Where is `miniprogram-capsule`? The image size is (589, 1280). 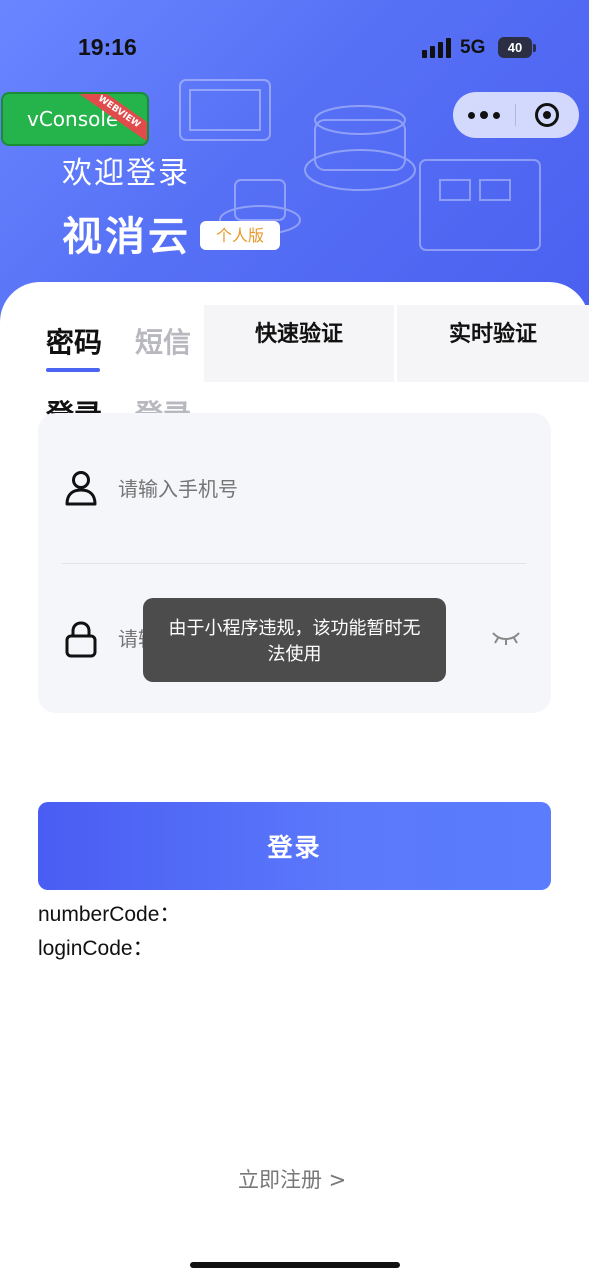 miniprogram-capsule is located at coordinates (516, 115).